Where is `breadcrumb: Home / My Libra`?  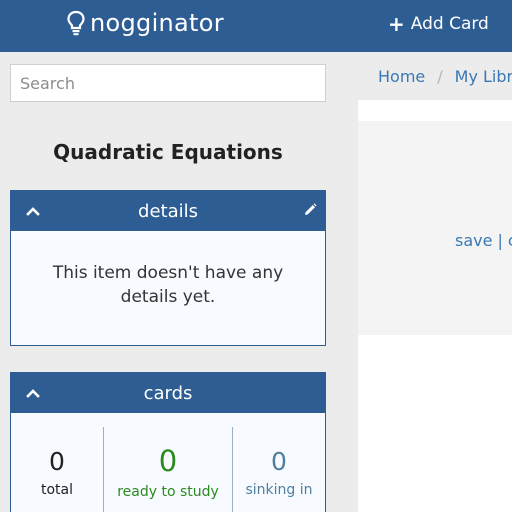 breadcrumb: Home / My Libra is located at coordinates (435, 76).